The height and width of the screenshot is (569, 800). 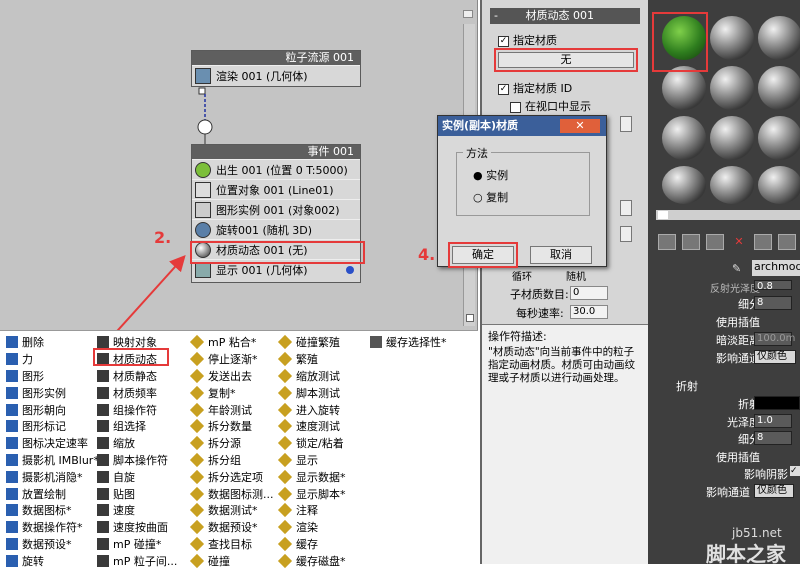 I want to click on depot-item: 力, so click(x=52, y=359).